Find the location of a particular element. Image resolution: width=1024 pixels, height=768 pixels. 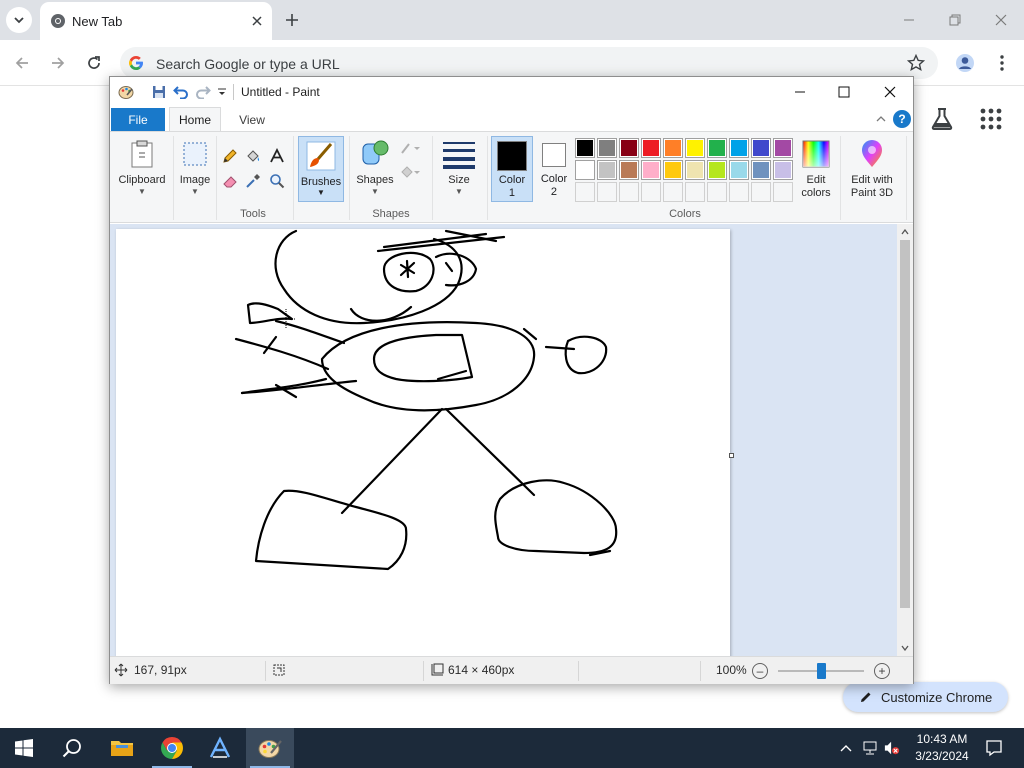

tab-file: File is located at coordinates (138, 119).